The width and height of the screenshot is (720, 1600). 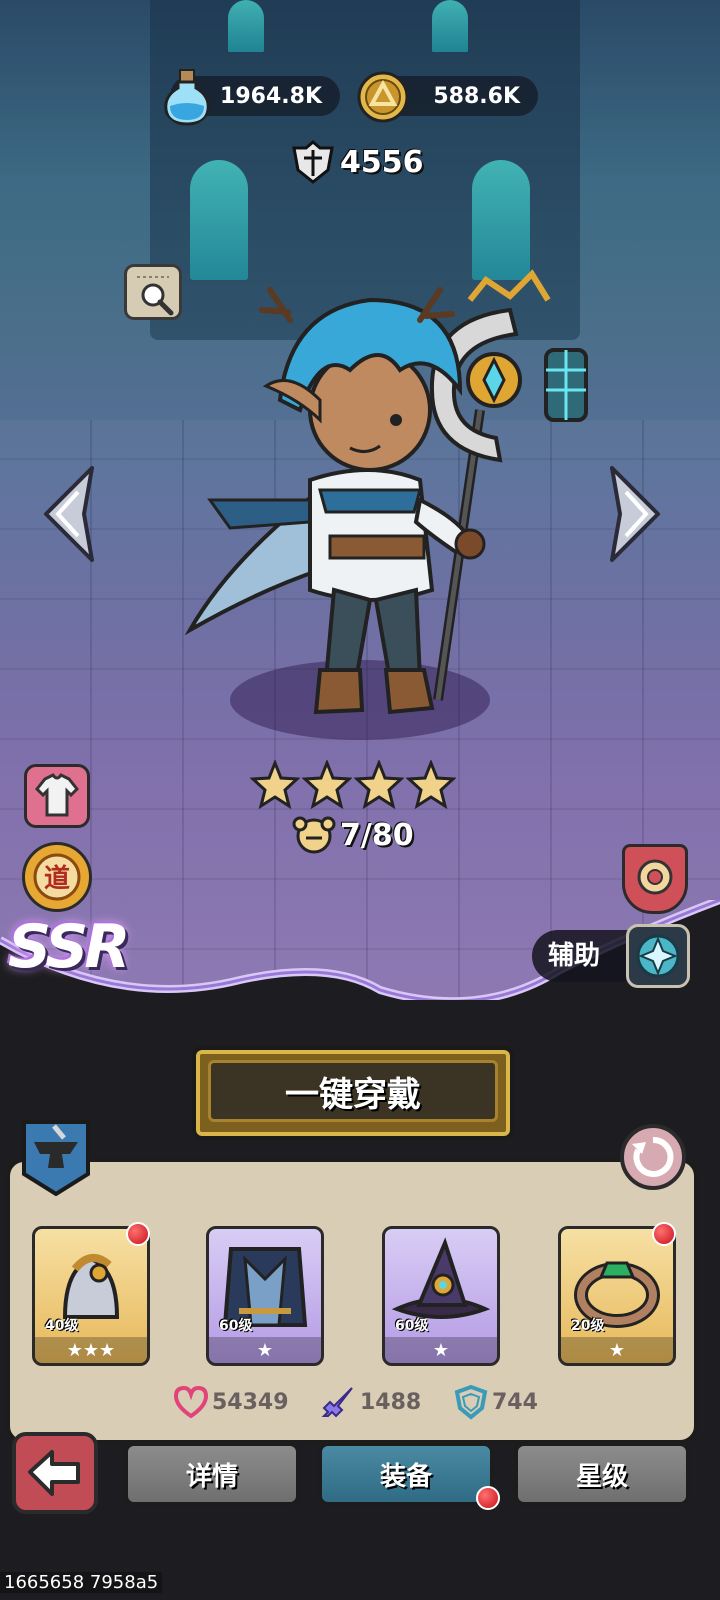 I want to click on equipment-stars: ★★★, so click(x=91, y=1350).